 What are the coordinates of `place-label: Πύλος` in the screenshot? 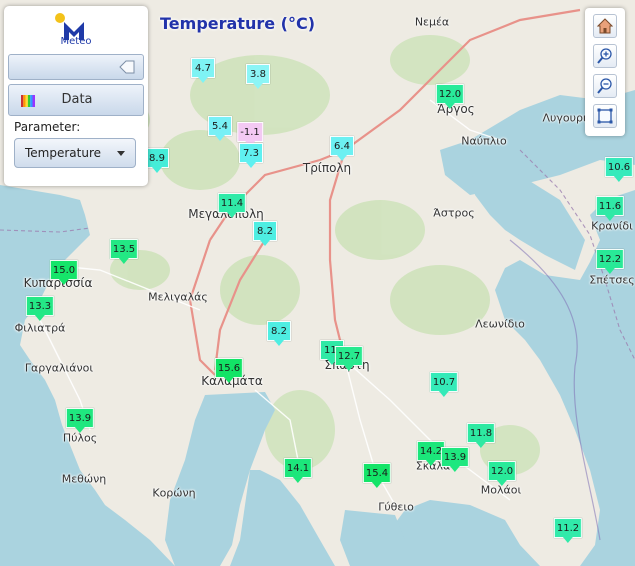 It's located at (80, 438).